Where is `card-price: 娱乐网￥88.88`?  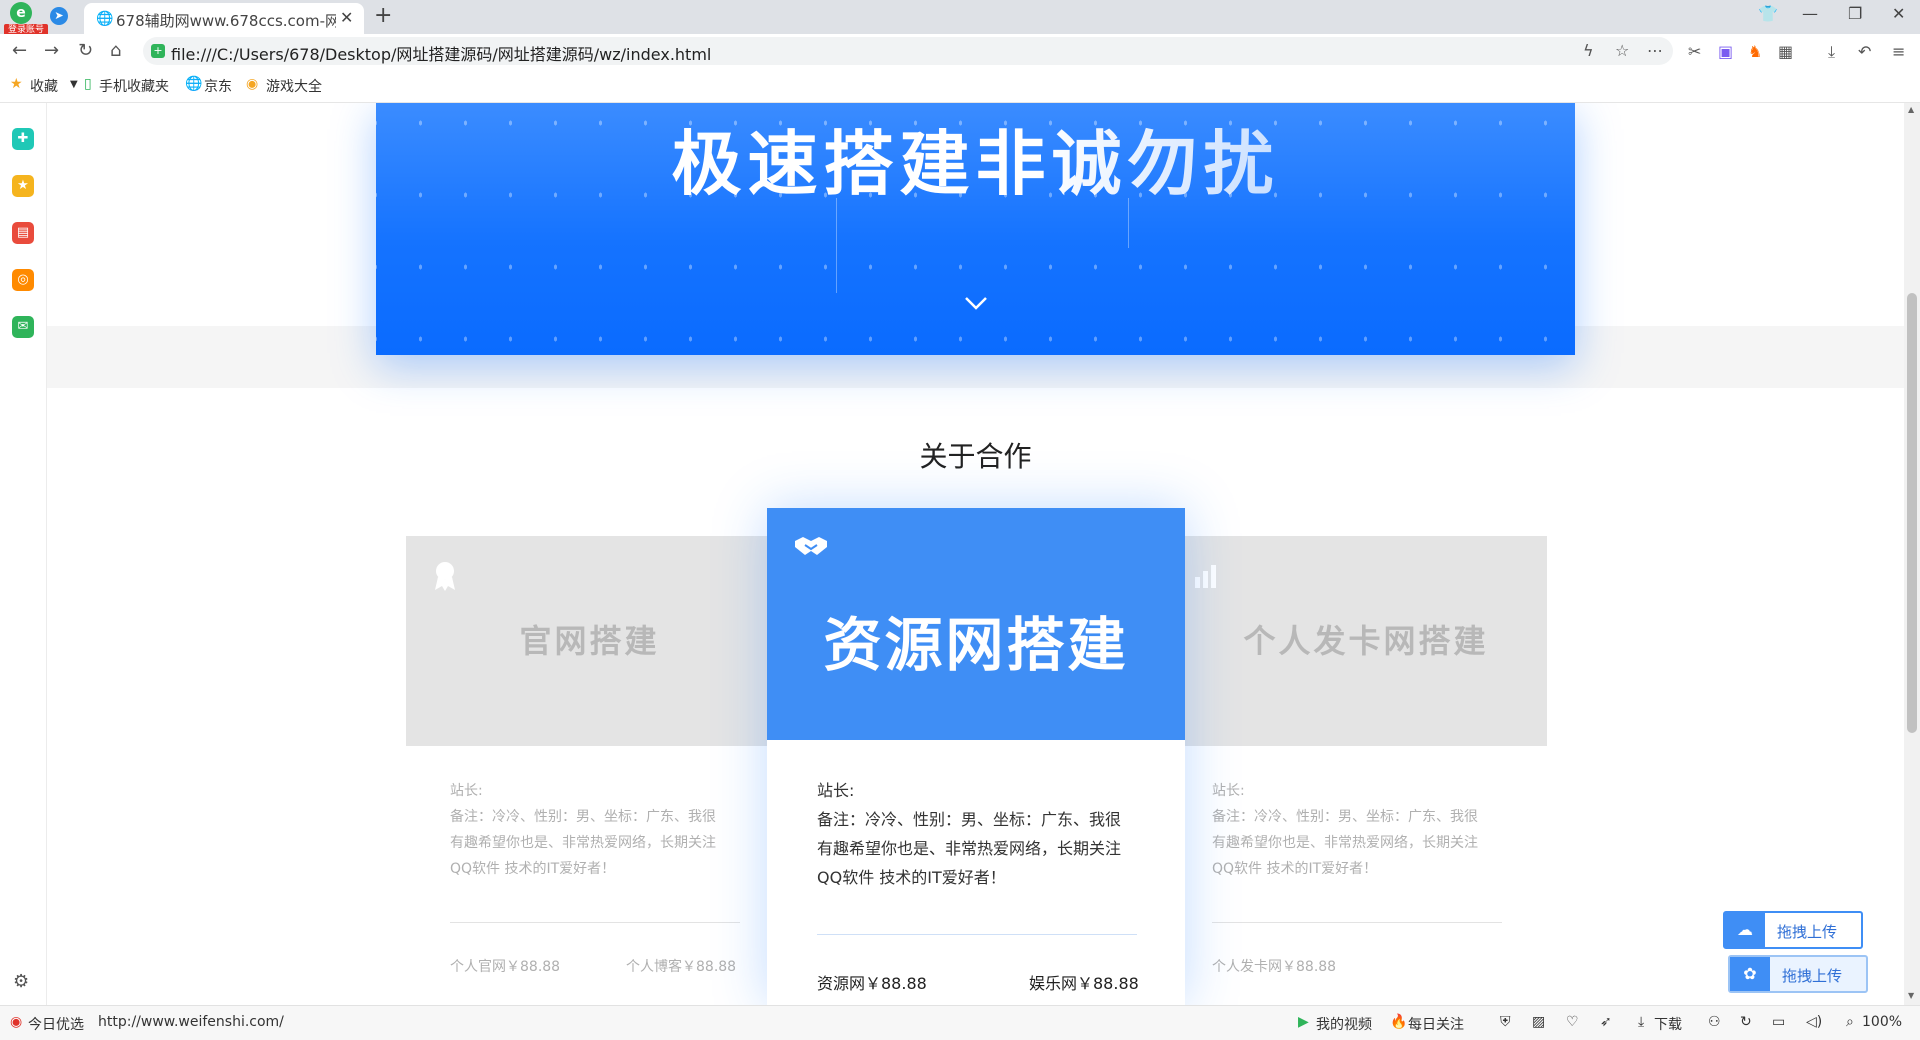
card-price: 娱乐网￥88.88 is located at coordinates (1084, 982).